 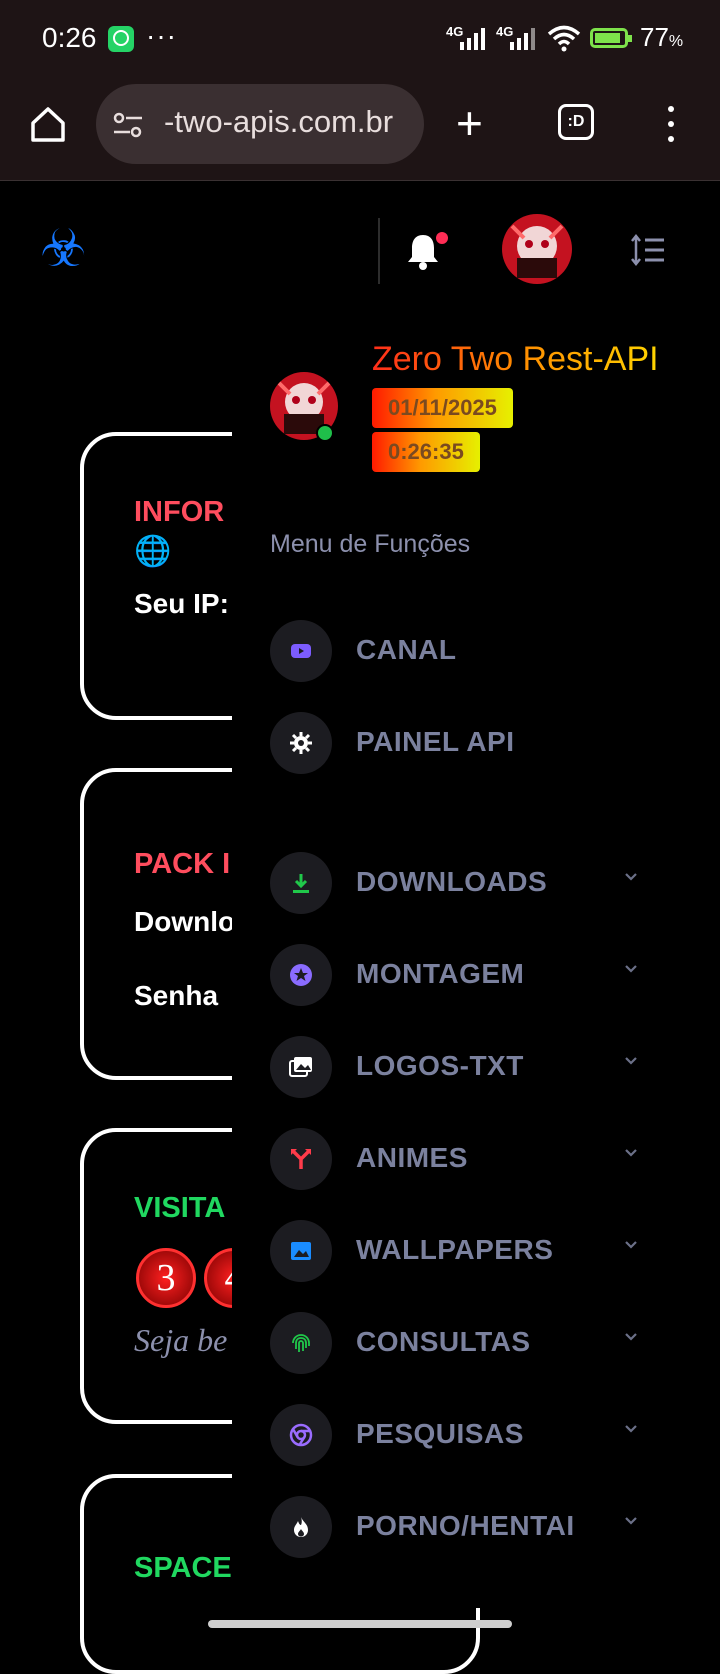 What do you see at coordinates (576, 122) in the screenshot?
I see `tab-switcher-button: :D` at bounding box center [576, 122].